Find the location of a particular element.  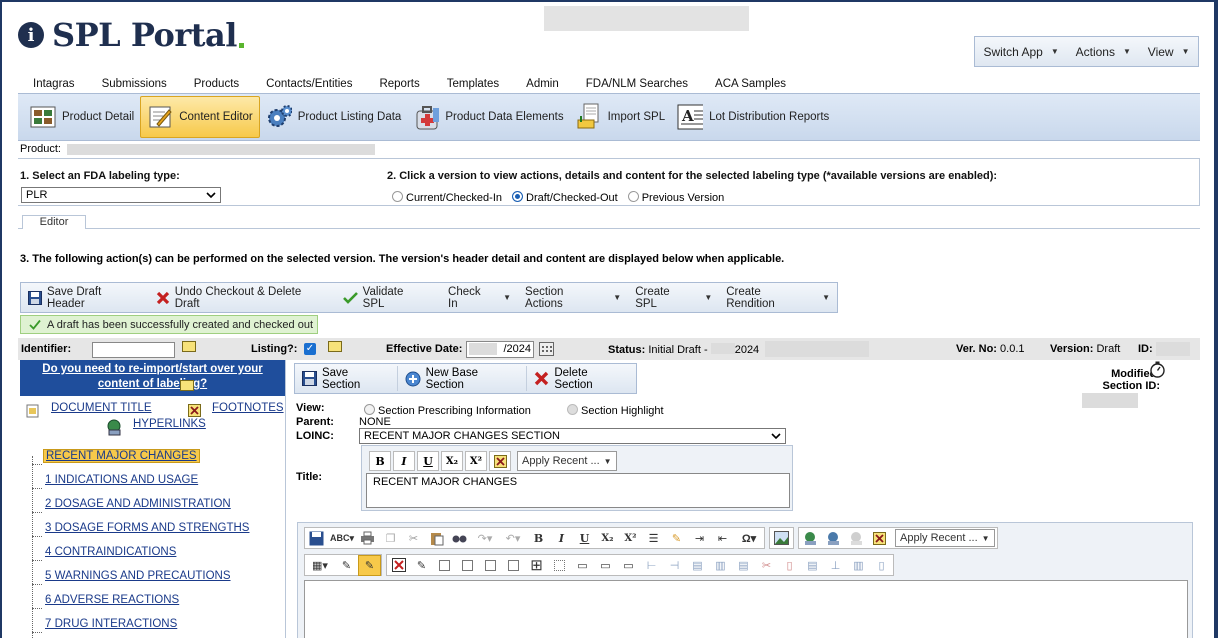

nav-admin: Admin is located at coordinates (541, 85).